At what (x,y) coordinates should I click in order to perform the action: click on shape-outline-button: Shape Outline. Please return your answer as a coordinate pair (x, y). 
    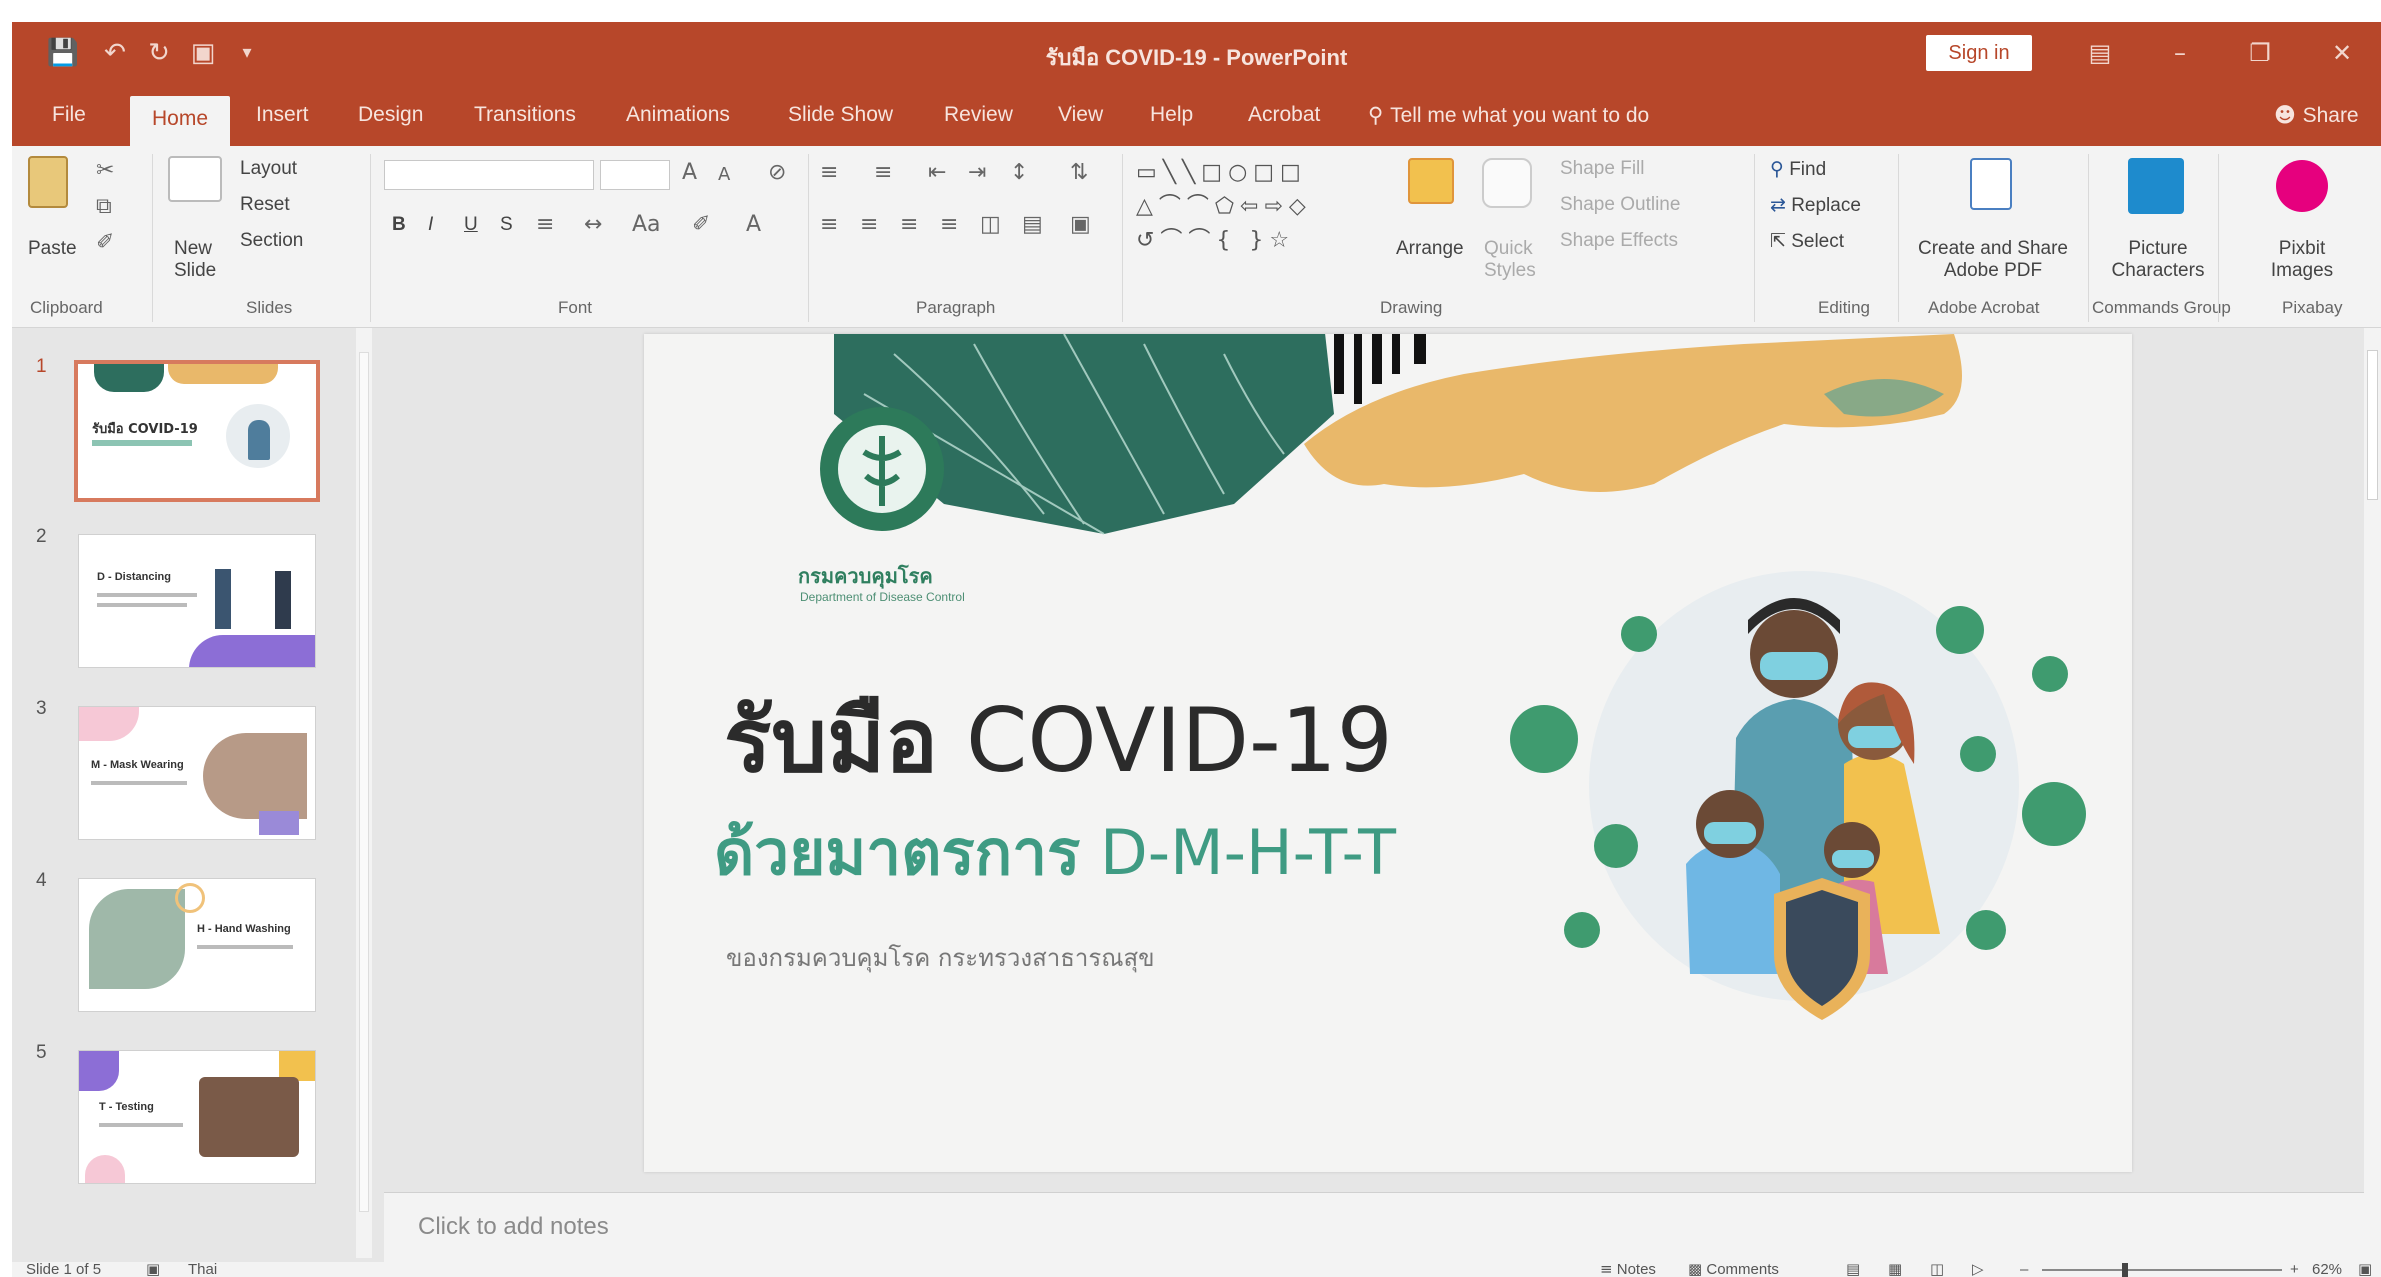
    Looking at the image, I should click on (1620, 205).